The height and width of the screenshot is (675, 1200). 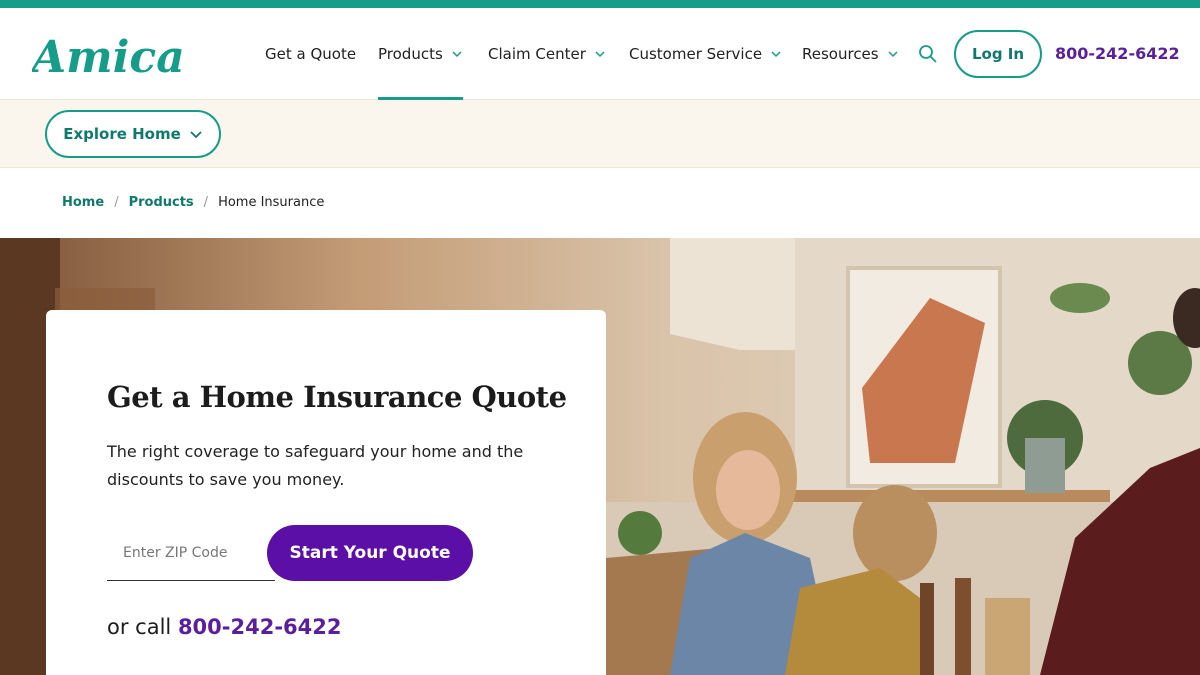 I want to click on amica-logo: Amica, so click(x=107, y=55).